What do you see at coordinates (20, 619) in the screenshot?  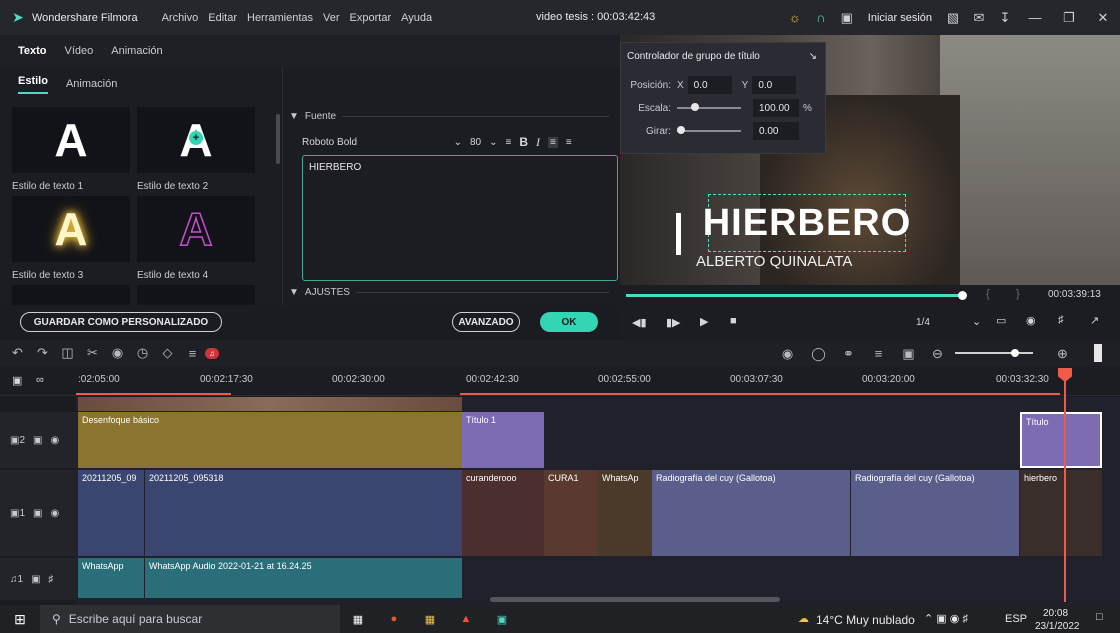 I see `windows-start-icon: ⊞` at bounding box center [20, 619].